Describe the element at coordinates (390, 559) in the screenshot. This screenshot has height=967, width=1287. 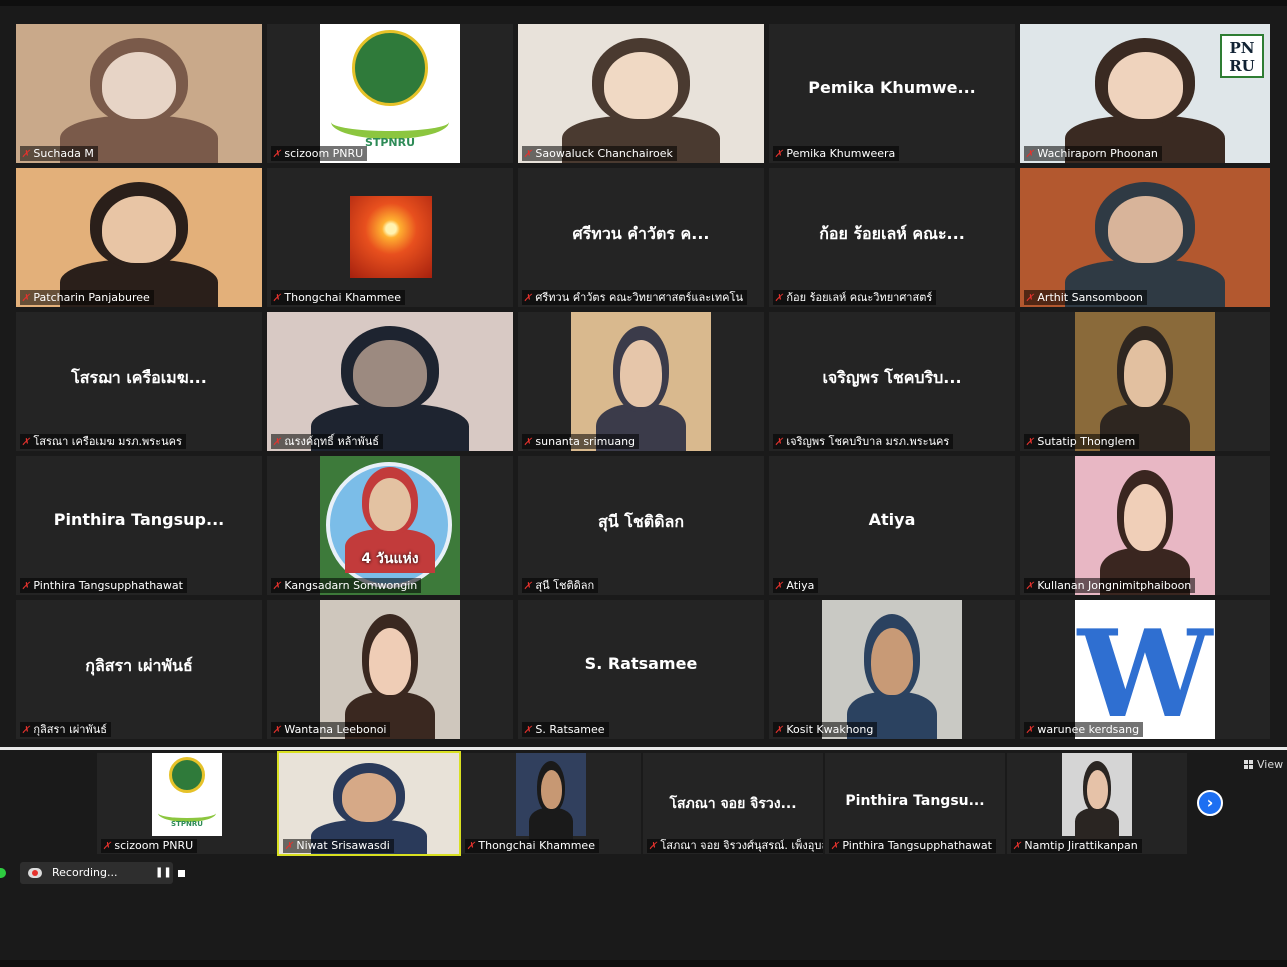
I see `photo-overlay-text: 4 วันแห่ง` at that location.